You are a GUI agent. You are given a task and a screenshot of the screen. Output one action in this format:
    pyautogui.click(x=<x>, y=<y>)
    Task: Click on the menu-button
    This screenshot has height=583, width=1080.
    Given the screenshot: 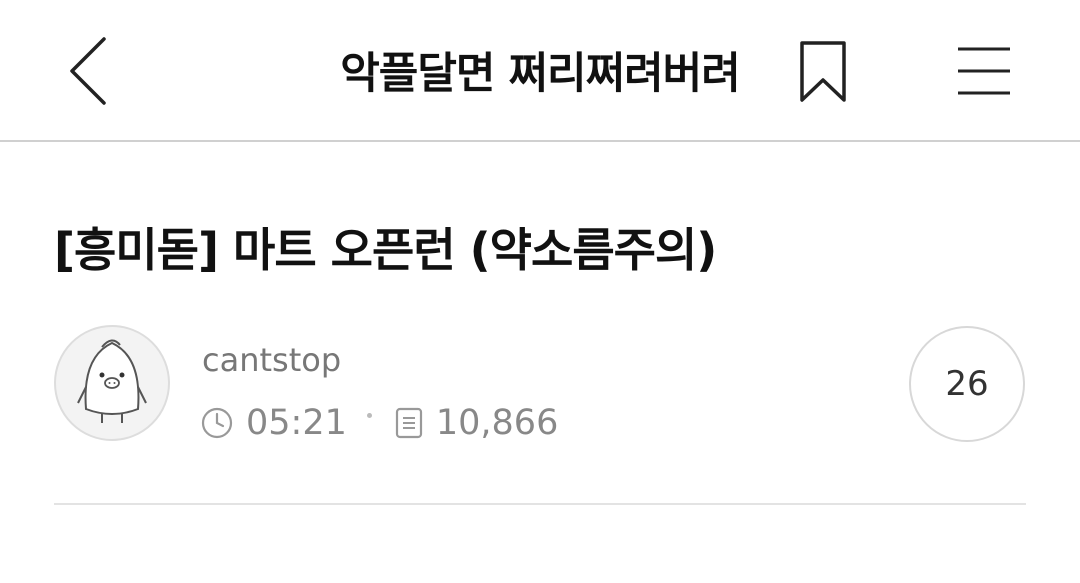 What is the action you would take?
    pyautogui.click(x=984, y=71)
    